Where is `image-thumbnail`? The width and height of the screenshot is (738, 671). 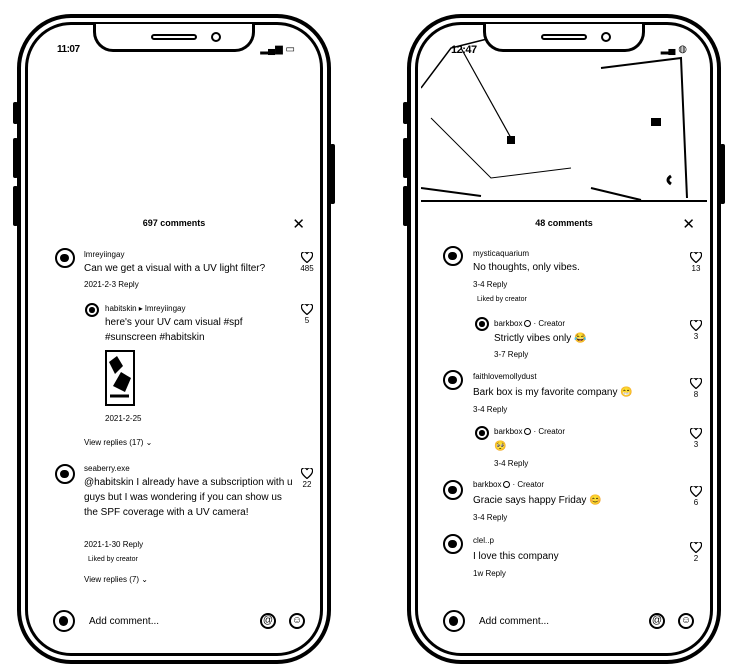 image-thumbnail is located at coordinates (120, 378).